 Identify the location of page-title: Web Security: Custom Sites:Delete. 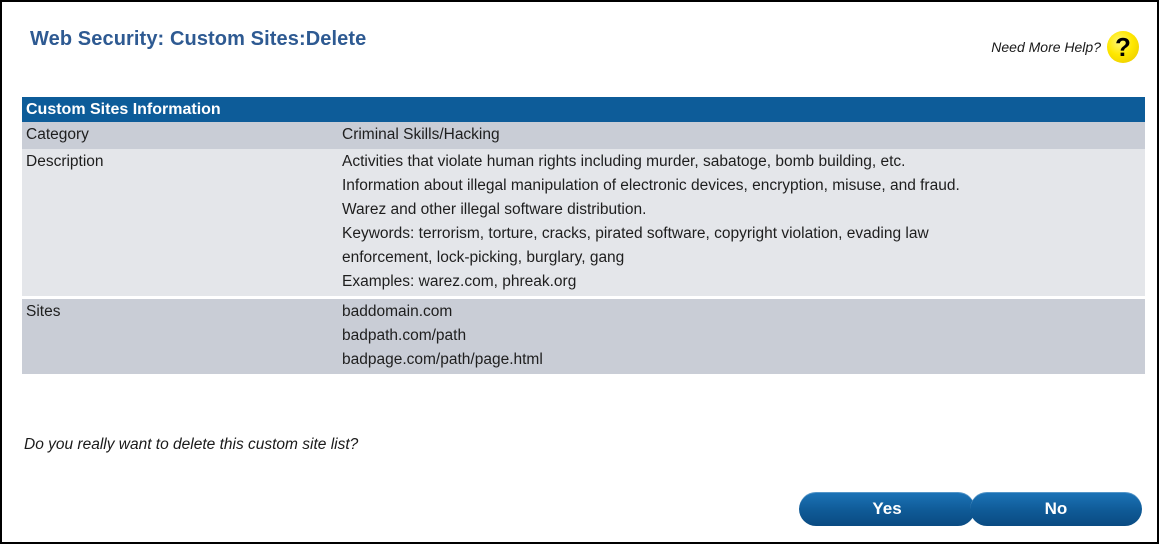
(198, 39).